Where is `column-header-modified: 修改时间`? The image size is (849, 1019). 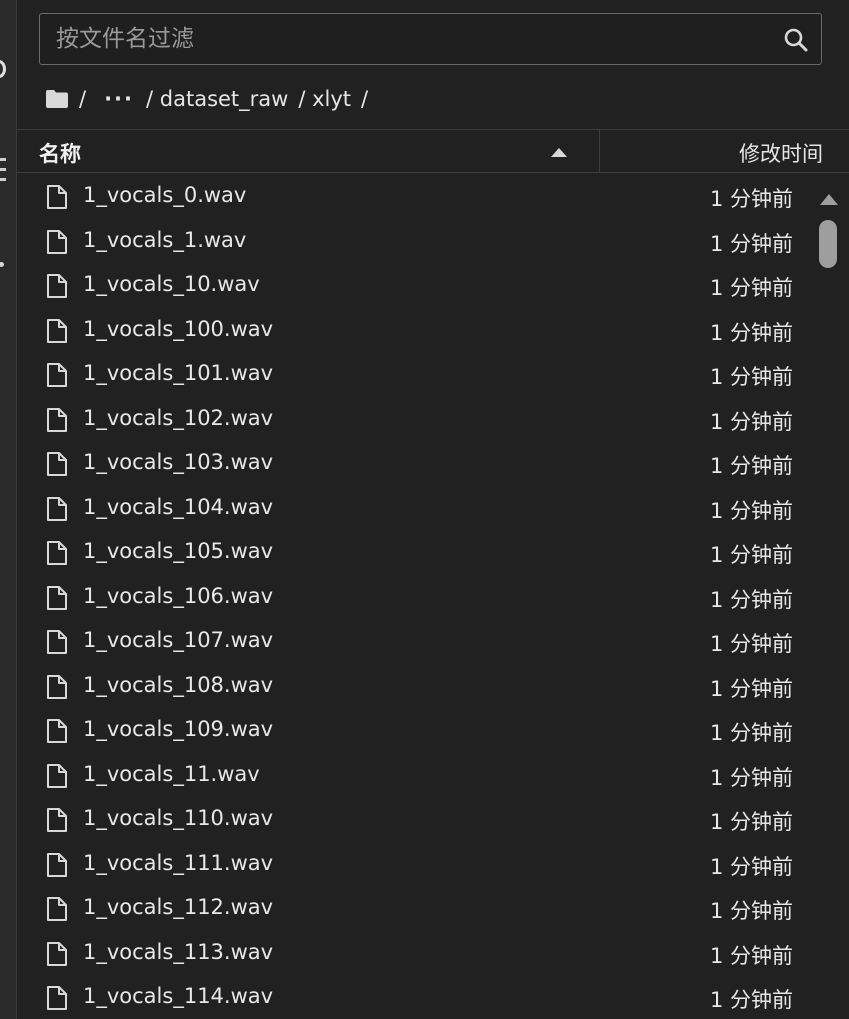
column-header-modified: 修改时间 is located at coordinates (781, 153).